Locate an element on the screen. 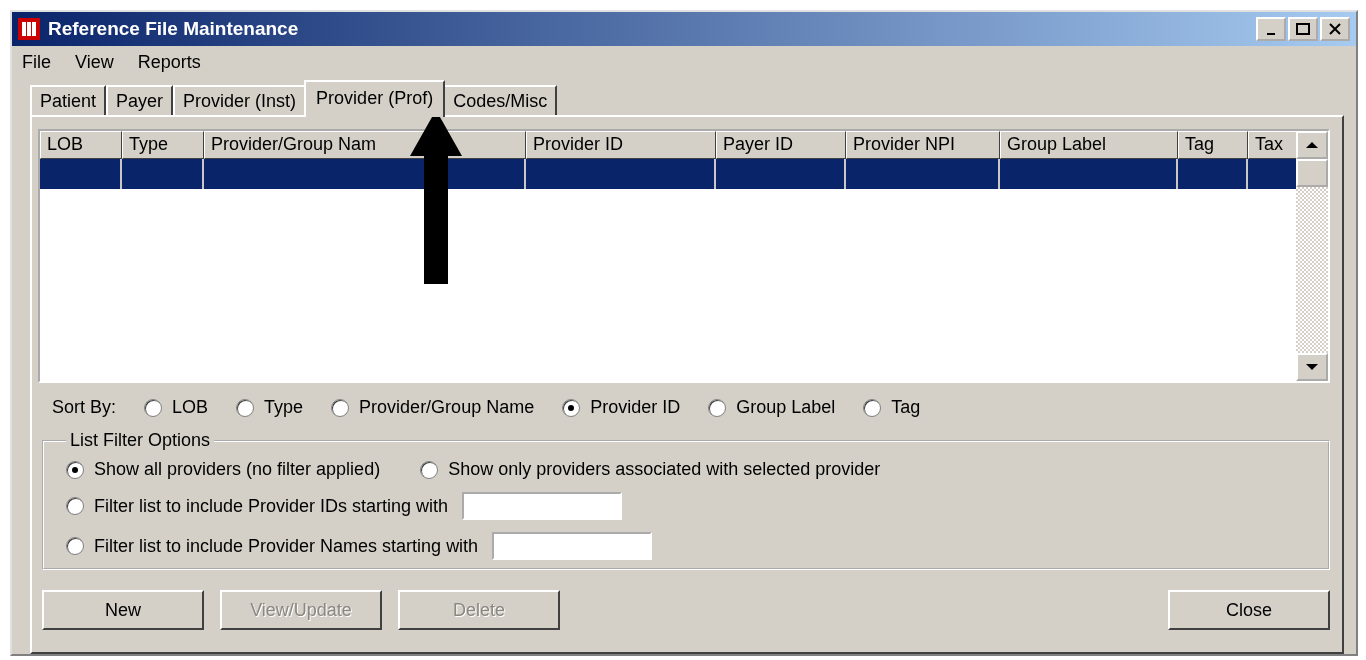 The image size is (1366, 660). sort-radio: LOB is located at coordinates (176, 407).